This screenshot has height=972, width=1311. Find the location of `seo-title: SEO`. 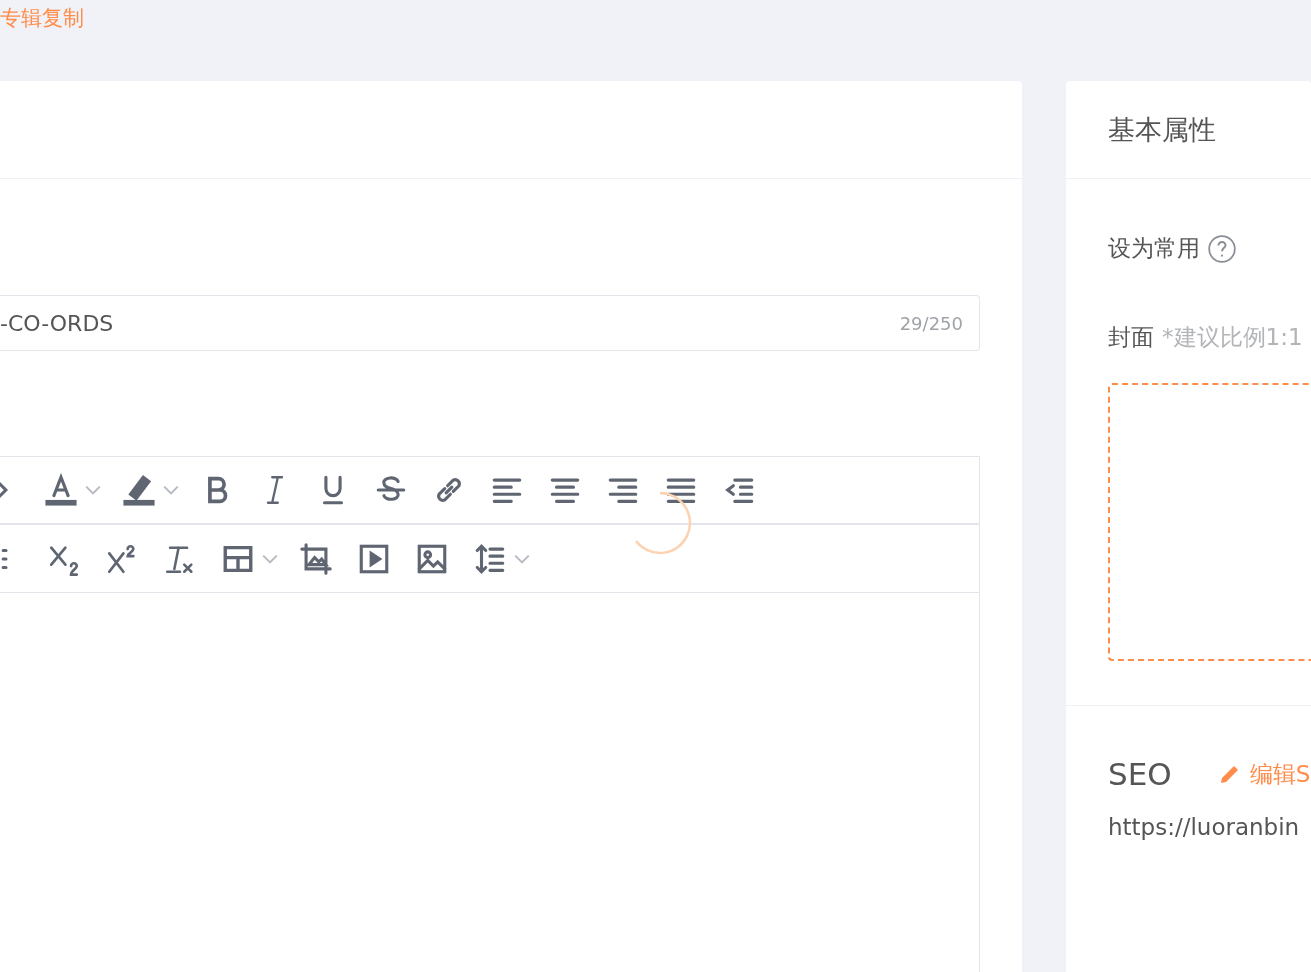

seo-title: SEO is located at coordinates (1140, 774).